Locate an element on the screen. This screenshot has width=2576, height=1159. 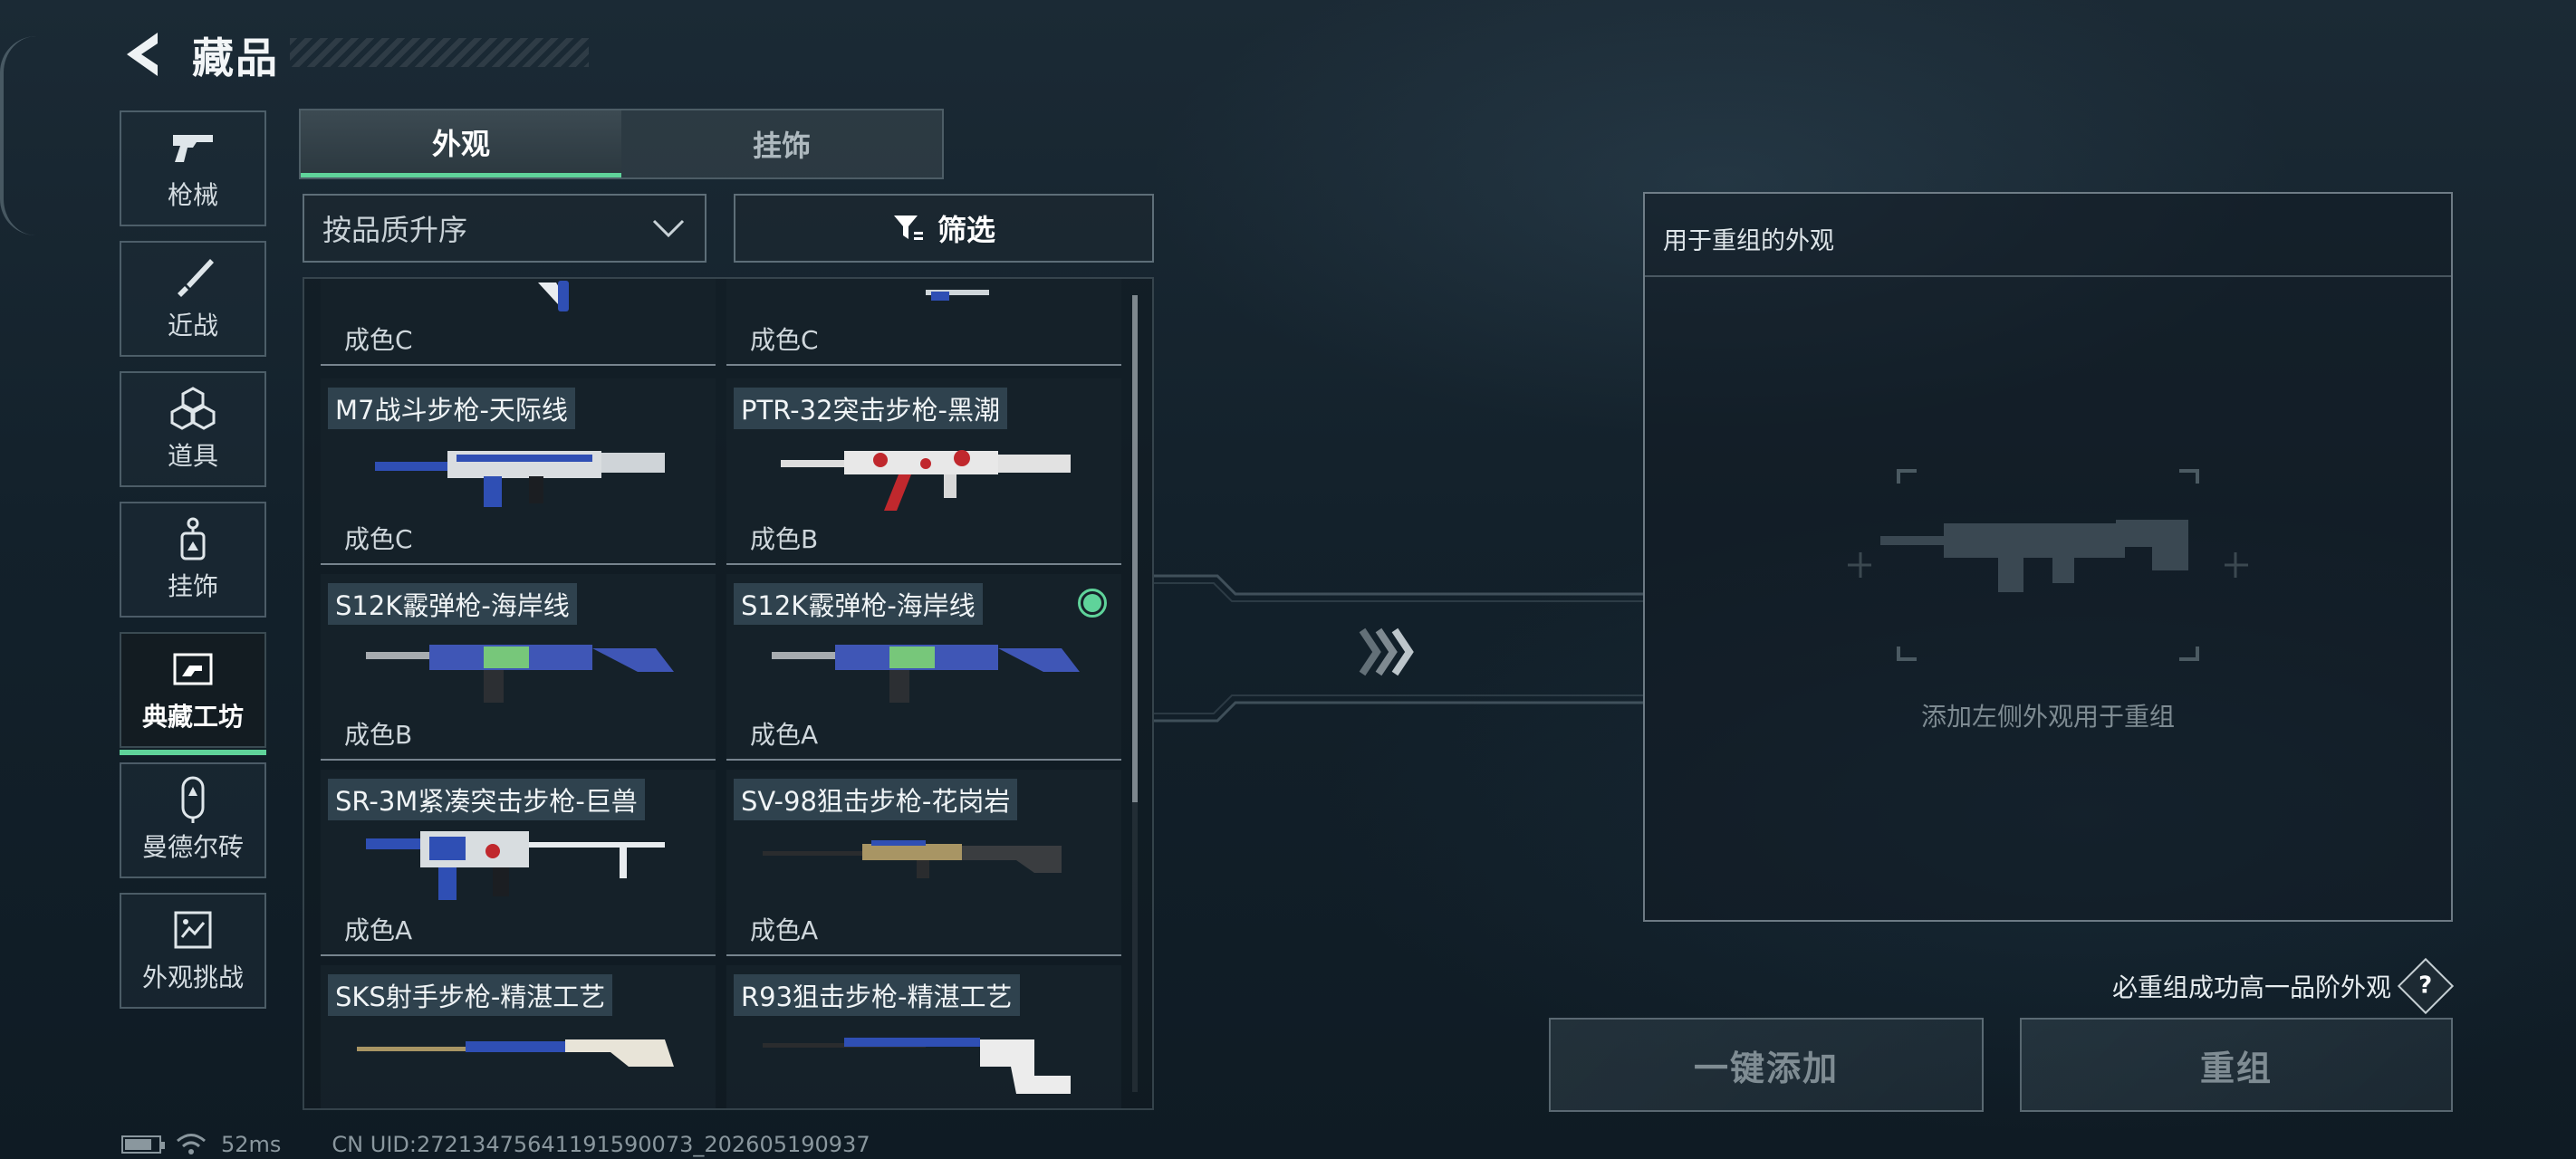
skin-card: SV-98狙击步枪-花岗岩 成色A is located at coordinates (923, 863).